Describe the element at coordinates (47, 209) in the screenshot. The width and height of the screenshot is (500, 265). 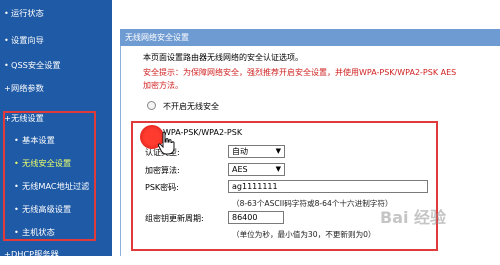
I see `sidebar-item-label: 无线高级设置` at that location.